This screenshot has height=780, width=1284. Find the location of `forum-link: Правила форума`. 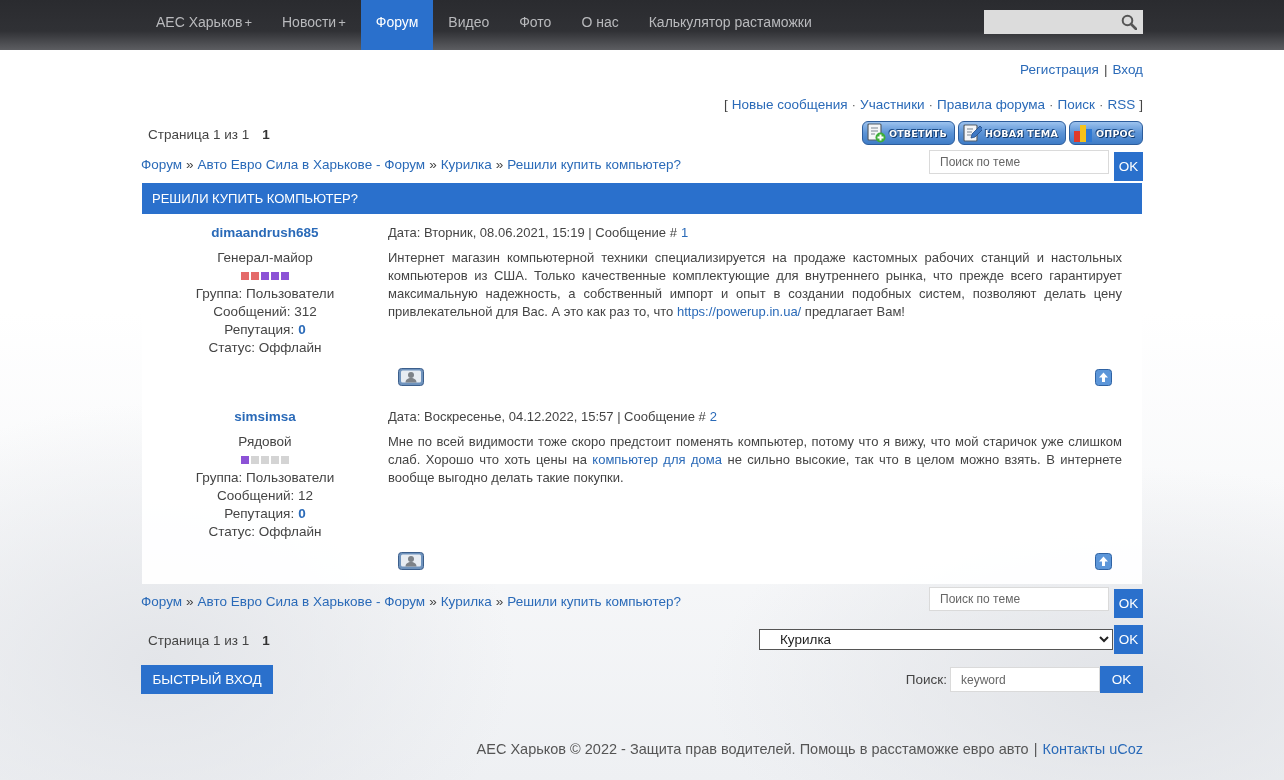

forum-link: Правила форума is located at coordinates (991, 104).